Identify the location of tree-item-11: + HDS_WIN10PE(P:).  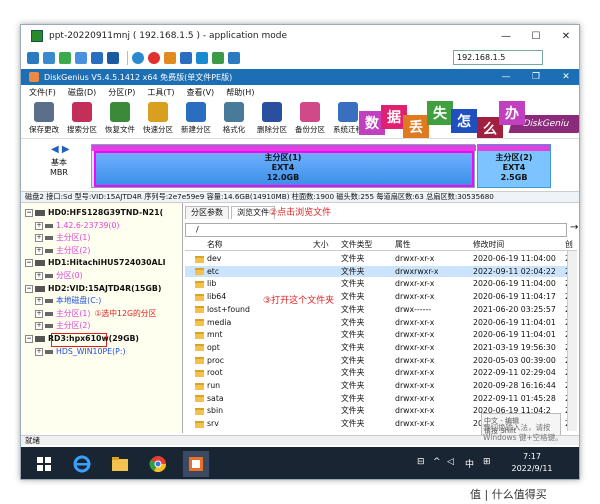
(80, 352).